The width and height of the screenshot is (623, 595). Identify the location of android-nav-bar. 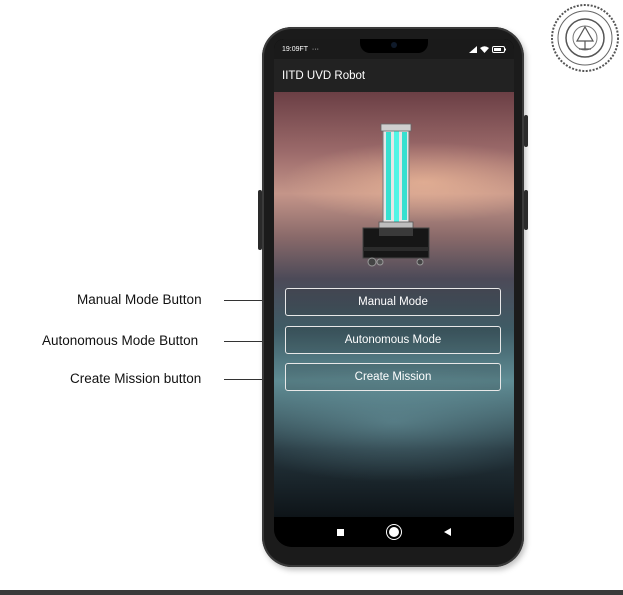
(394, 532).